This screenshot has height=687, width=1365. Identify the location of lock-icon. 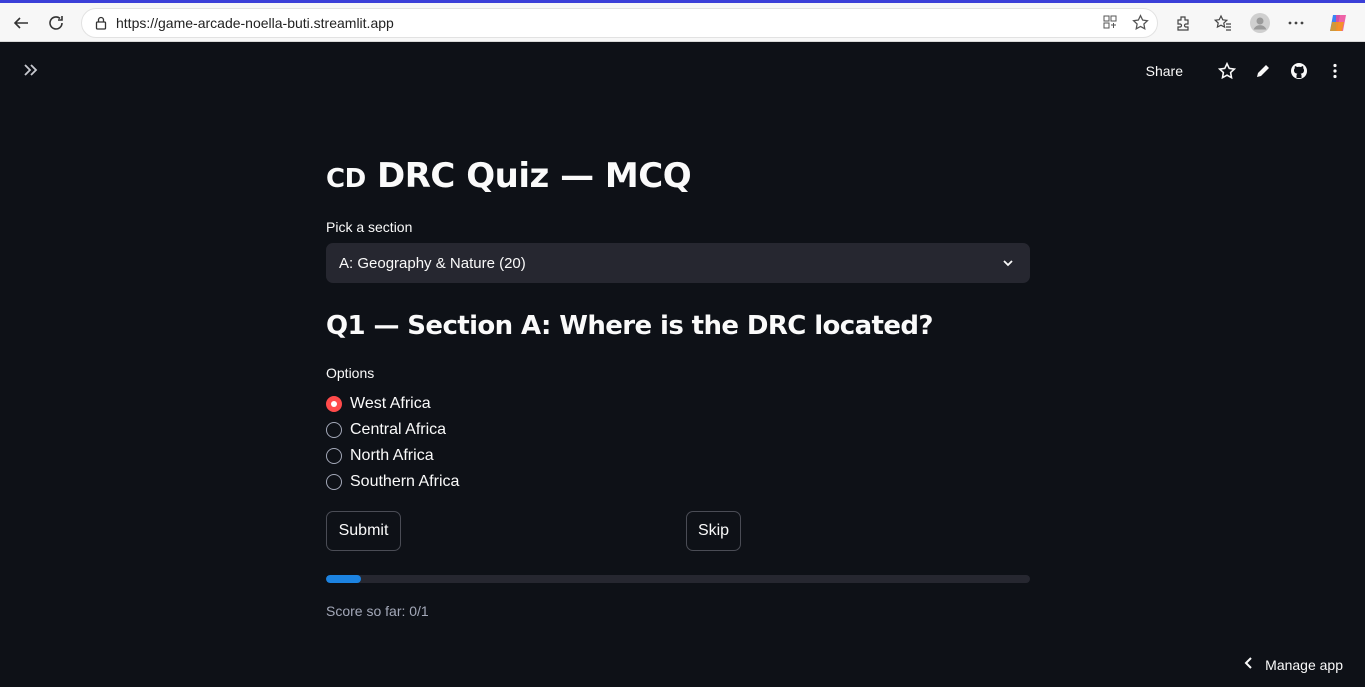
(101, 23).